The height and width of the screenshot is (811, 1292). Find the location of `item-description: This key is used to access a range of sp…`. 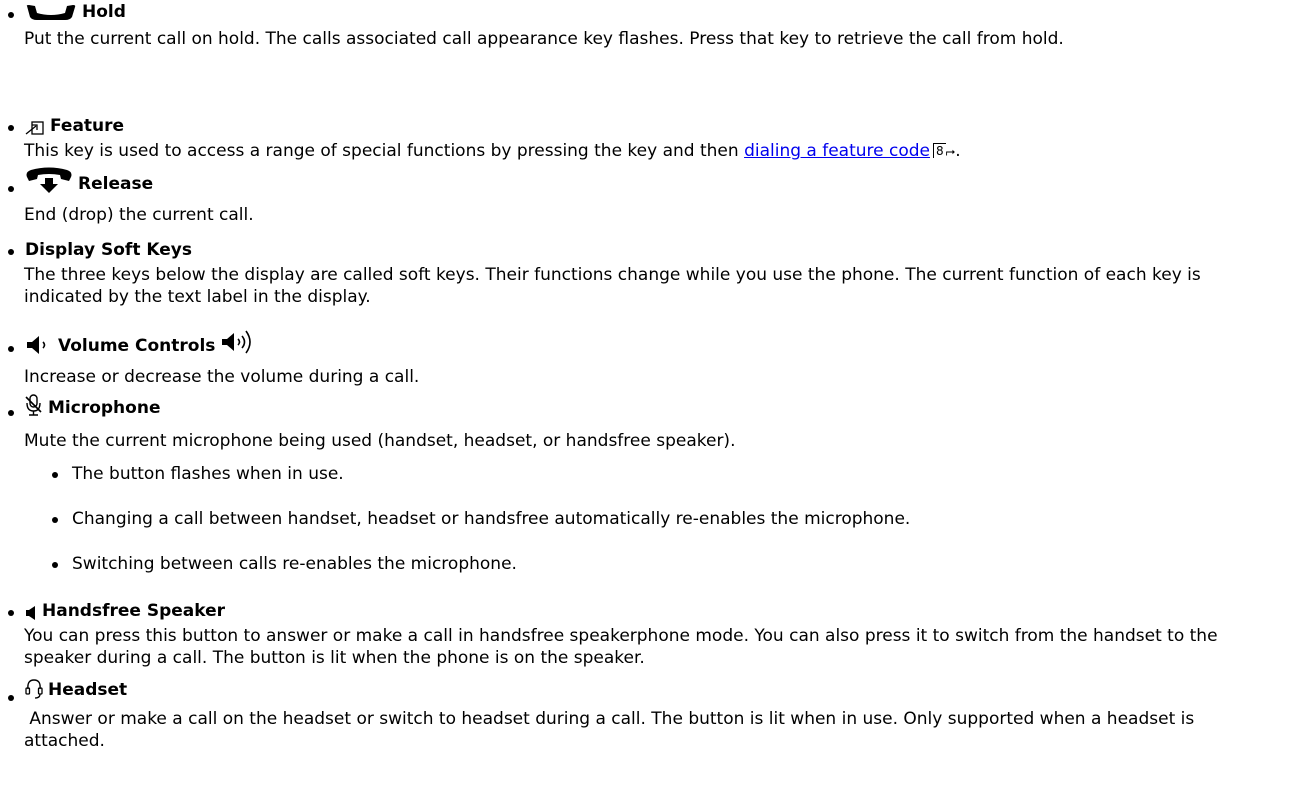

item-description: This key is used to access a range of sp… is located at coordinates (649, 151).